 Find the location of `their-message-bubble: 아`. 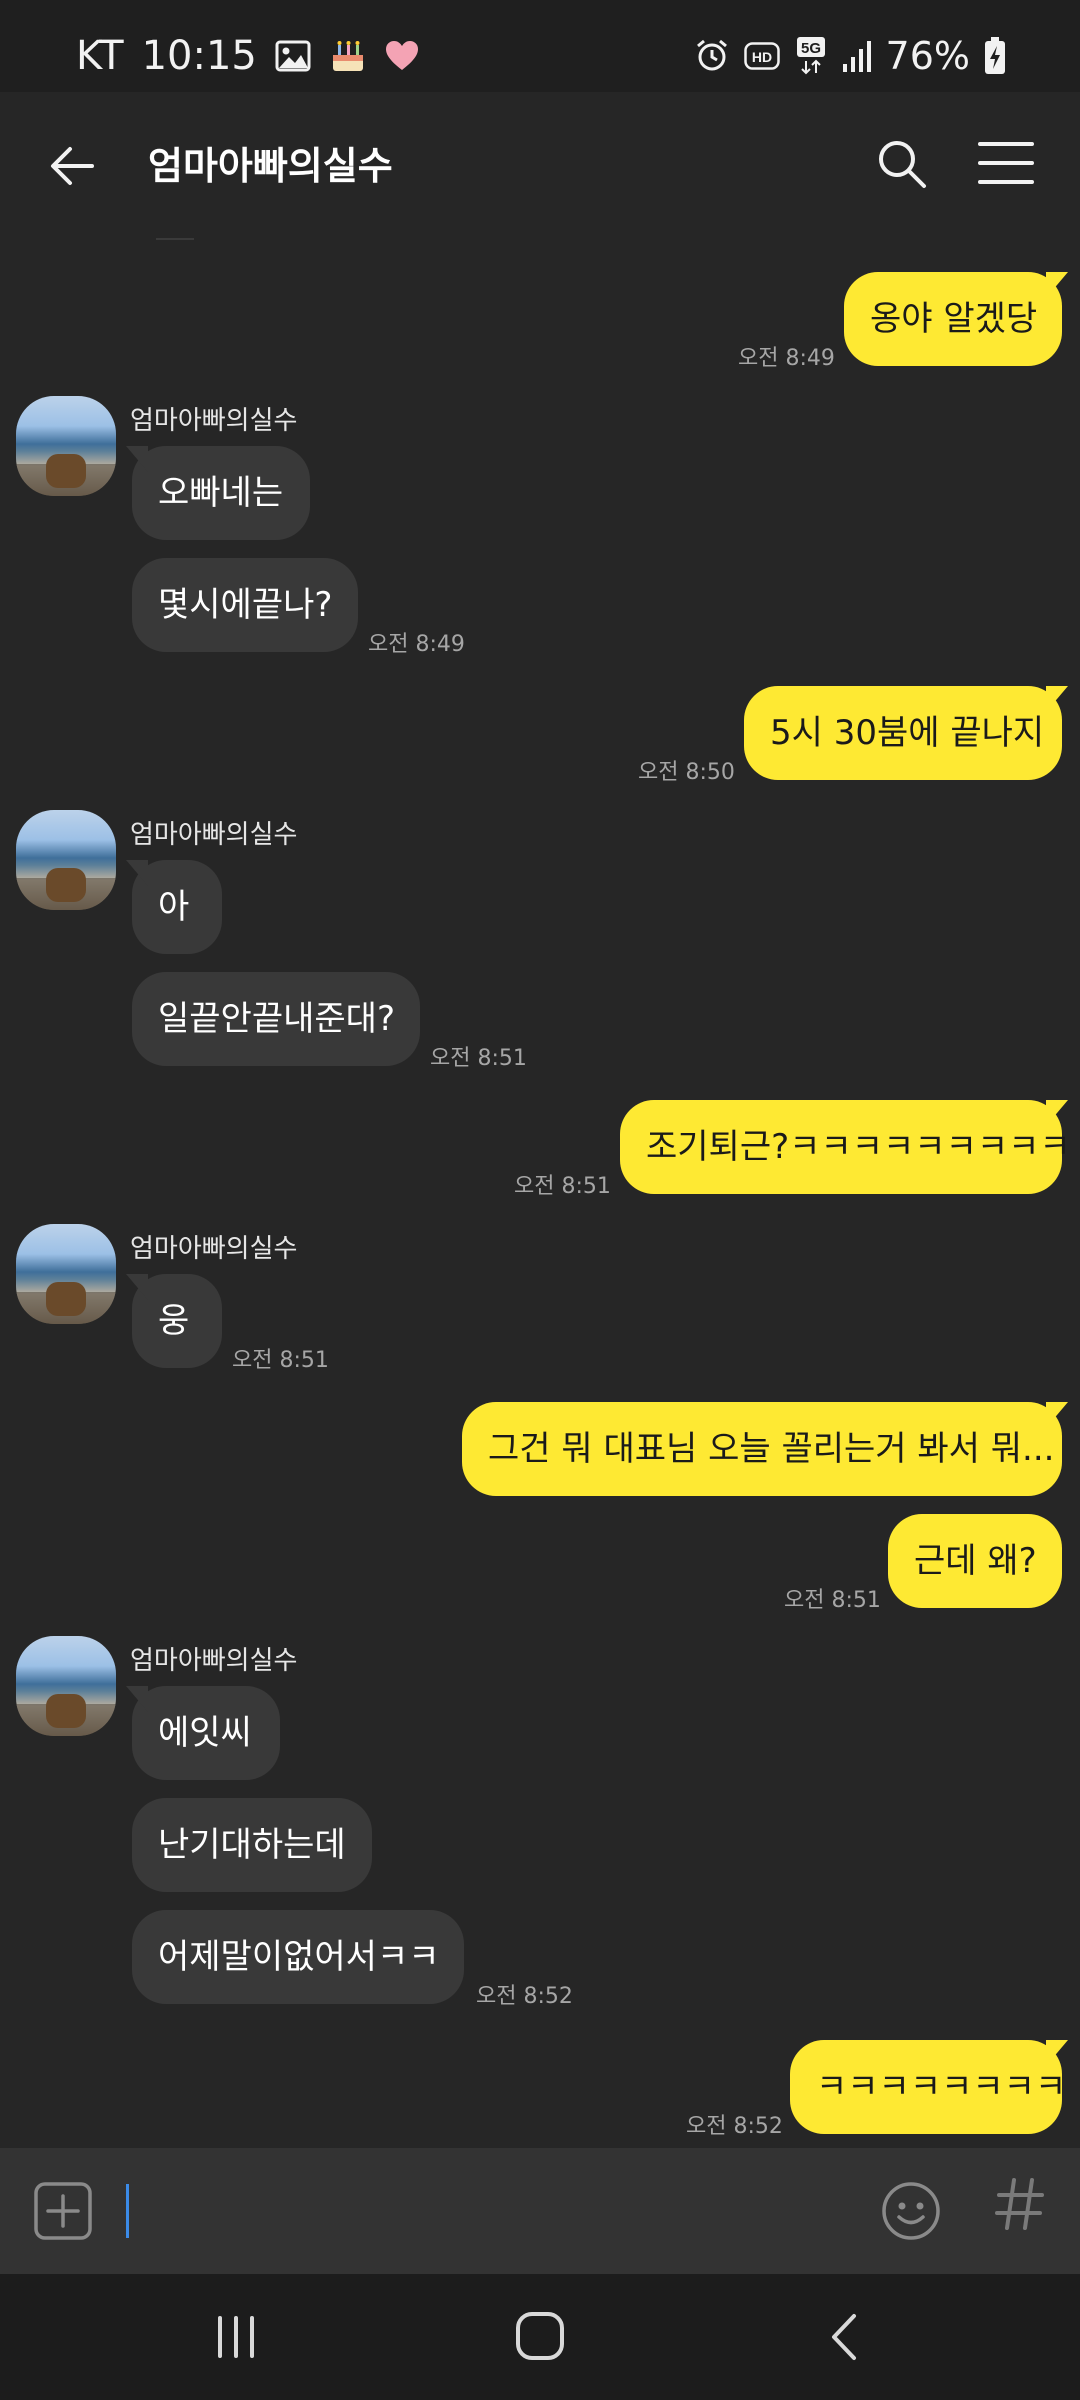

their-message-bubble: 아 is located at coordinates (177, 907).